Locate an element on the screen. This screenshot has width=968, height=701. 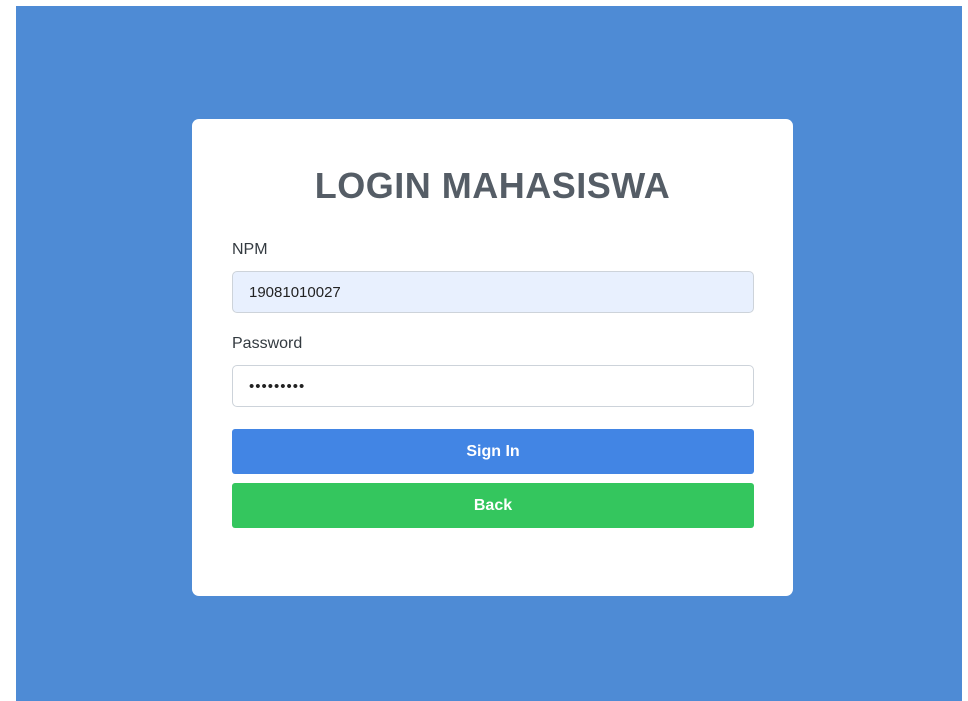
npm-label: NPM is located at coordinates (250, 249).